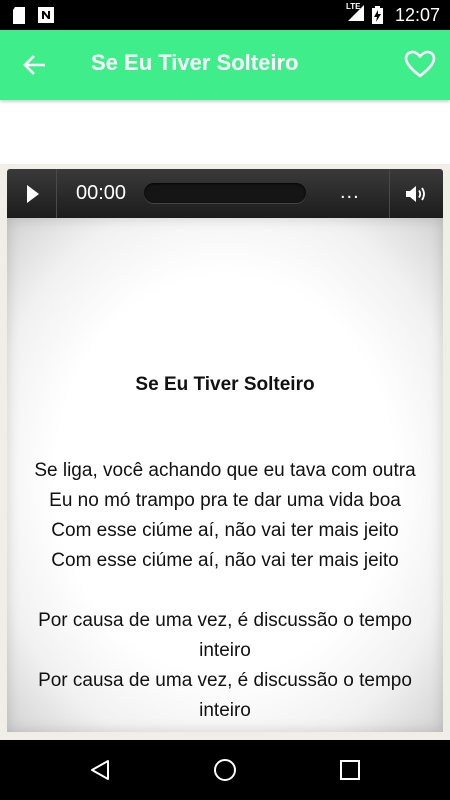  I want to click on nav-recents-button, so click(350, 770).